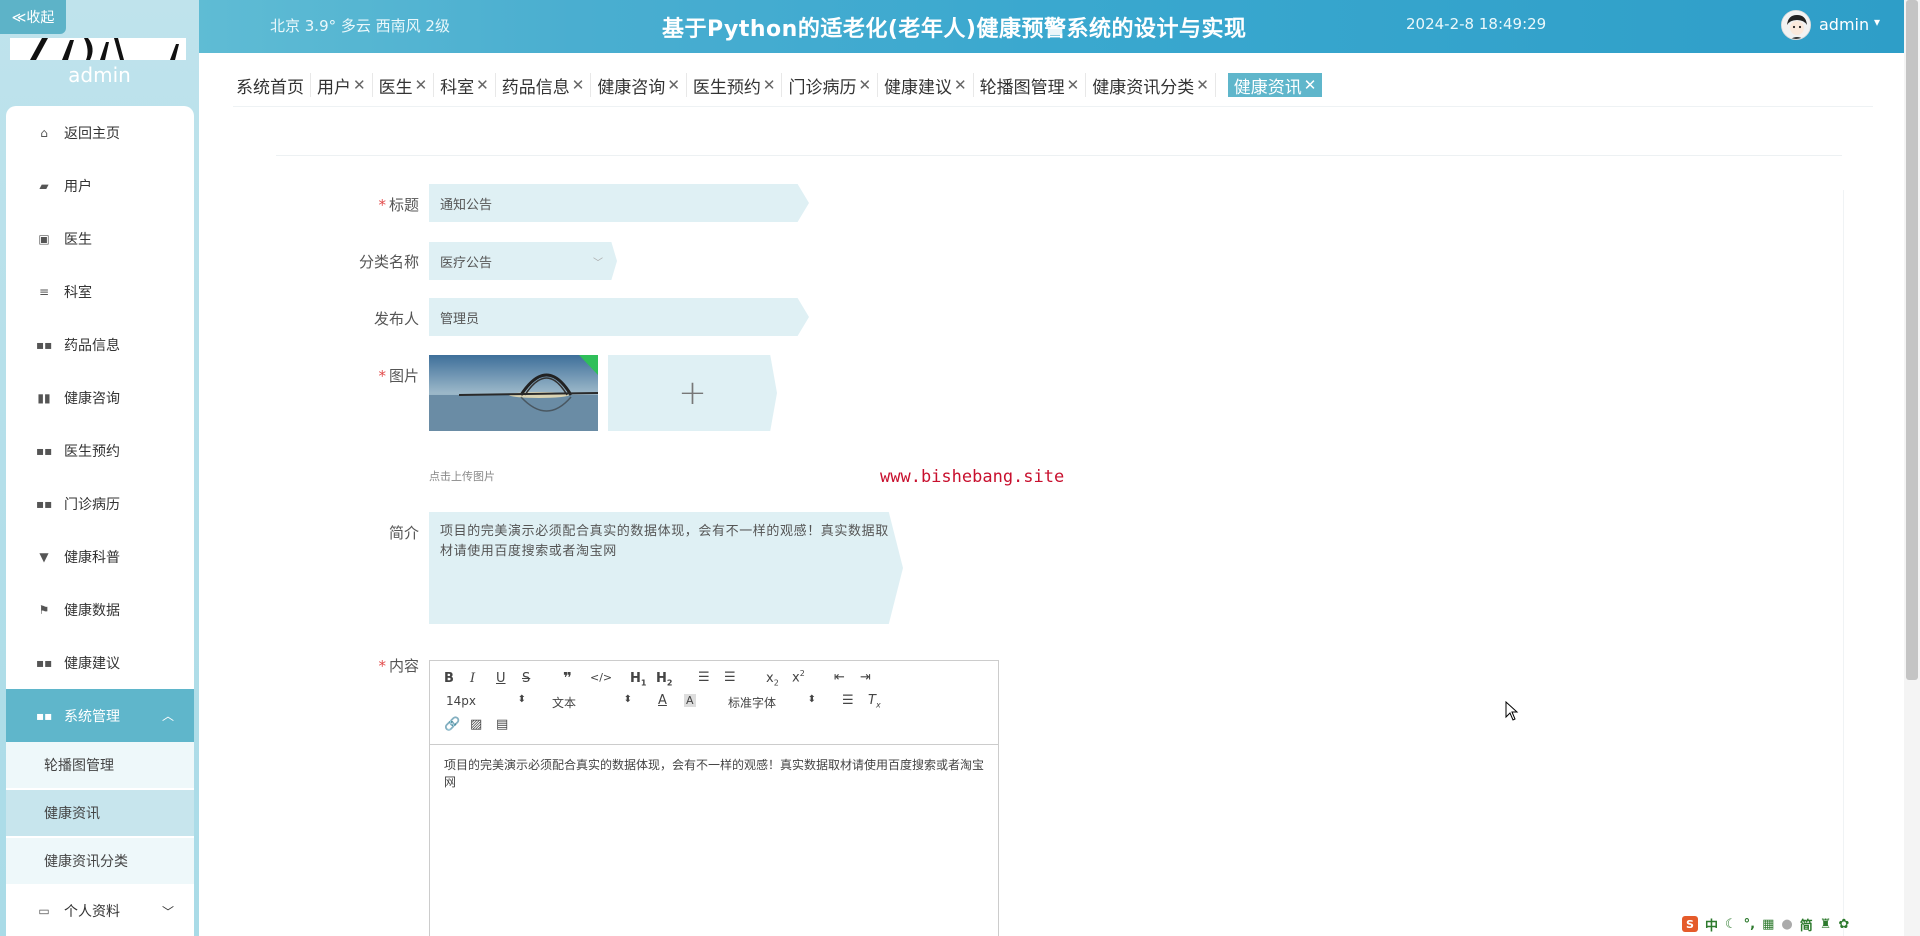 The image size is (1920, 936). Describe the element at coordinates (513, 393) in the screenshot. I see `uploaded-image-thumbnail` at that location.